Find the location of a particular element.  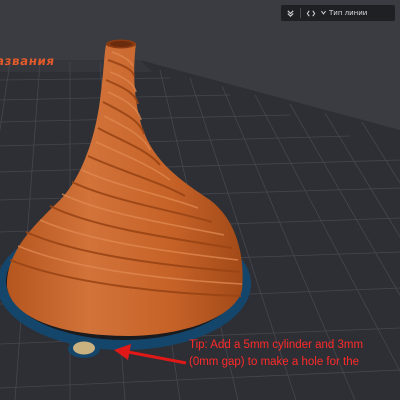

chevrons-down-icon is located at coordinates (290, 13).